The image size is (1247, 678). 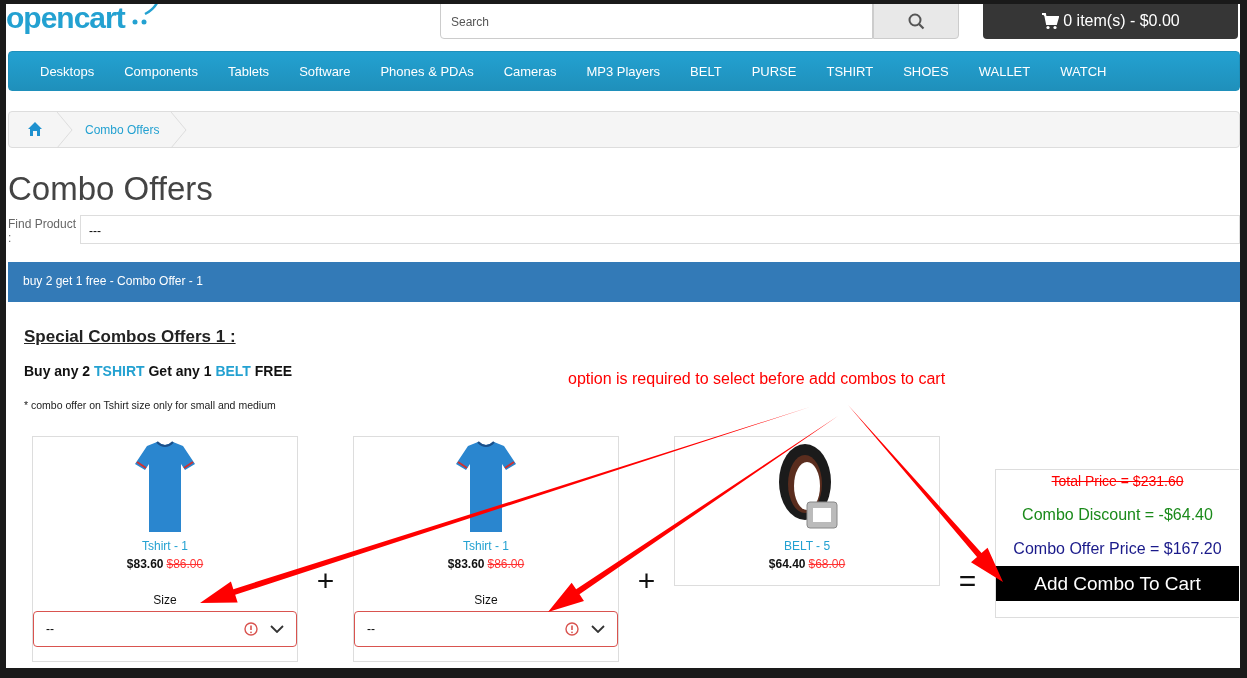 I want to click on combo-offer-price: Combo Offer Price = $167.20, so click(x=1117, y=549).